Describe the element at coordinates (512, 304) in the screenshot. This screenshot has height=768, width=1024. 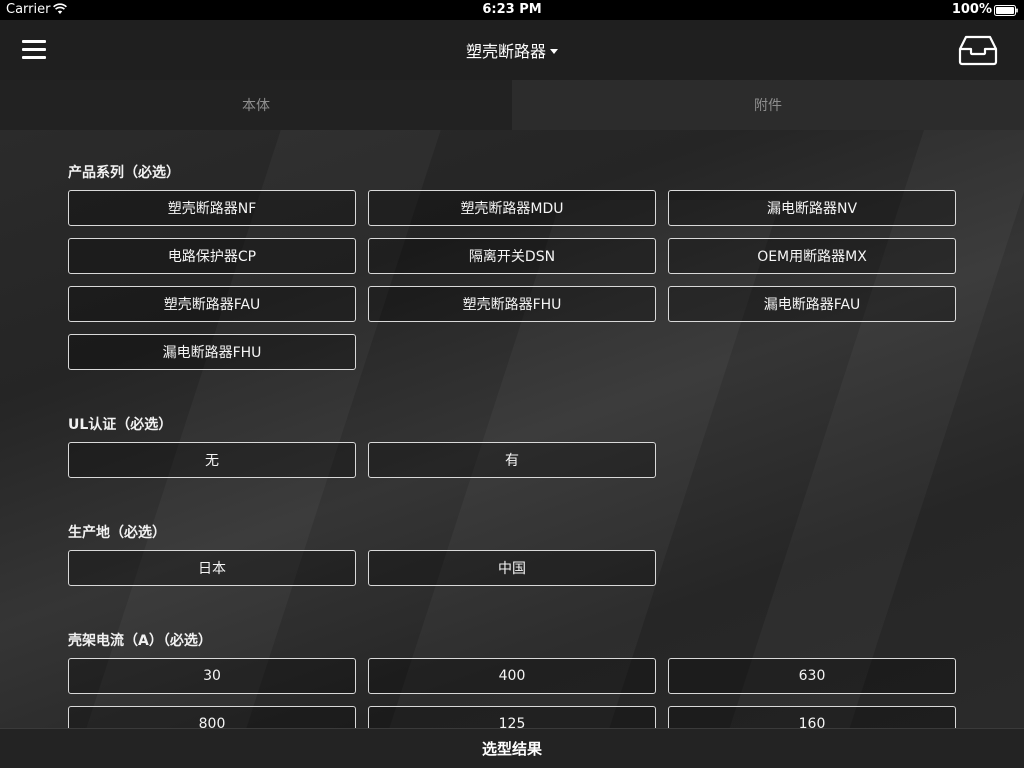
I see `option-series: 塑壳断路器FHU` at that location.